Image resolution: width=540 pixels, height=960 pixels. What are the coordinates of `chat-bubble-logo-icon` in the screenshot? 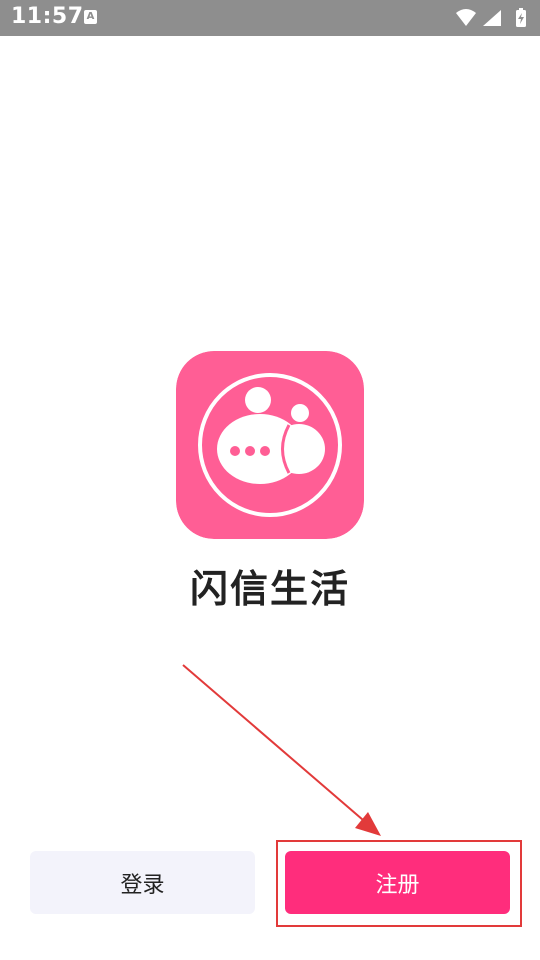 It's located at (270, 445).